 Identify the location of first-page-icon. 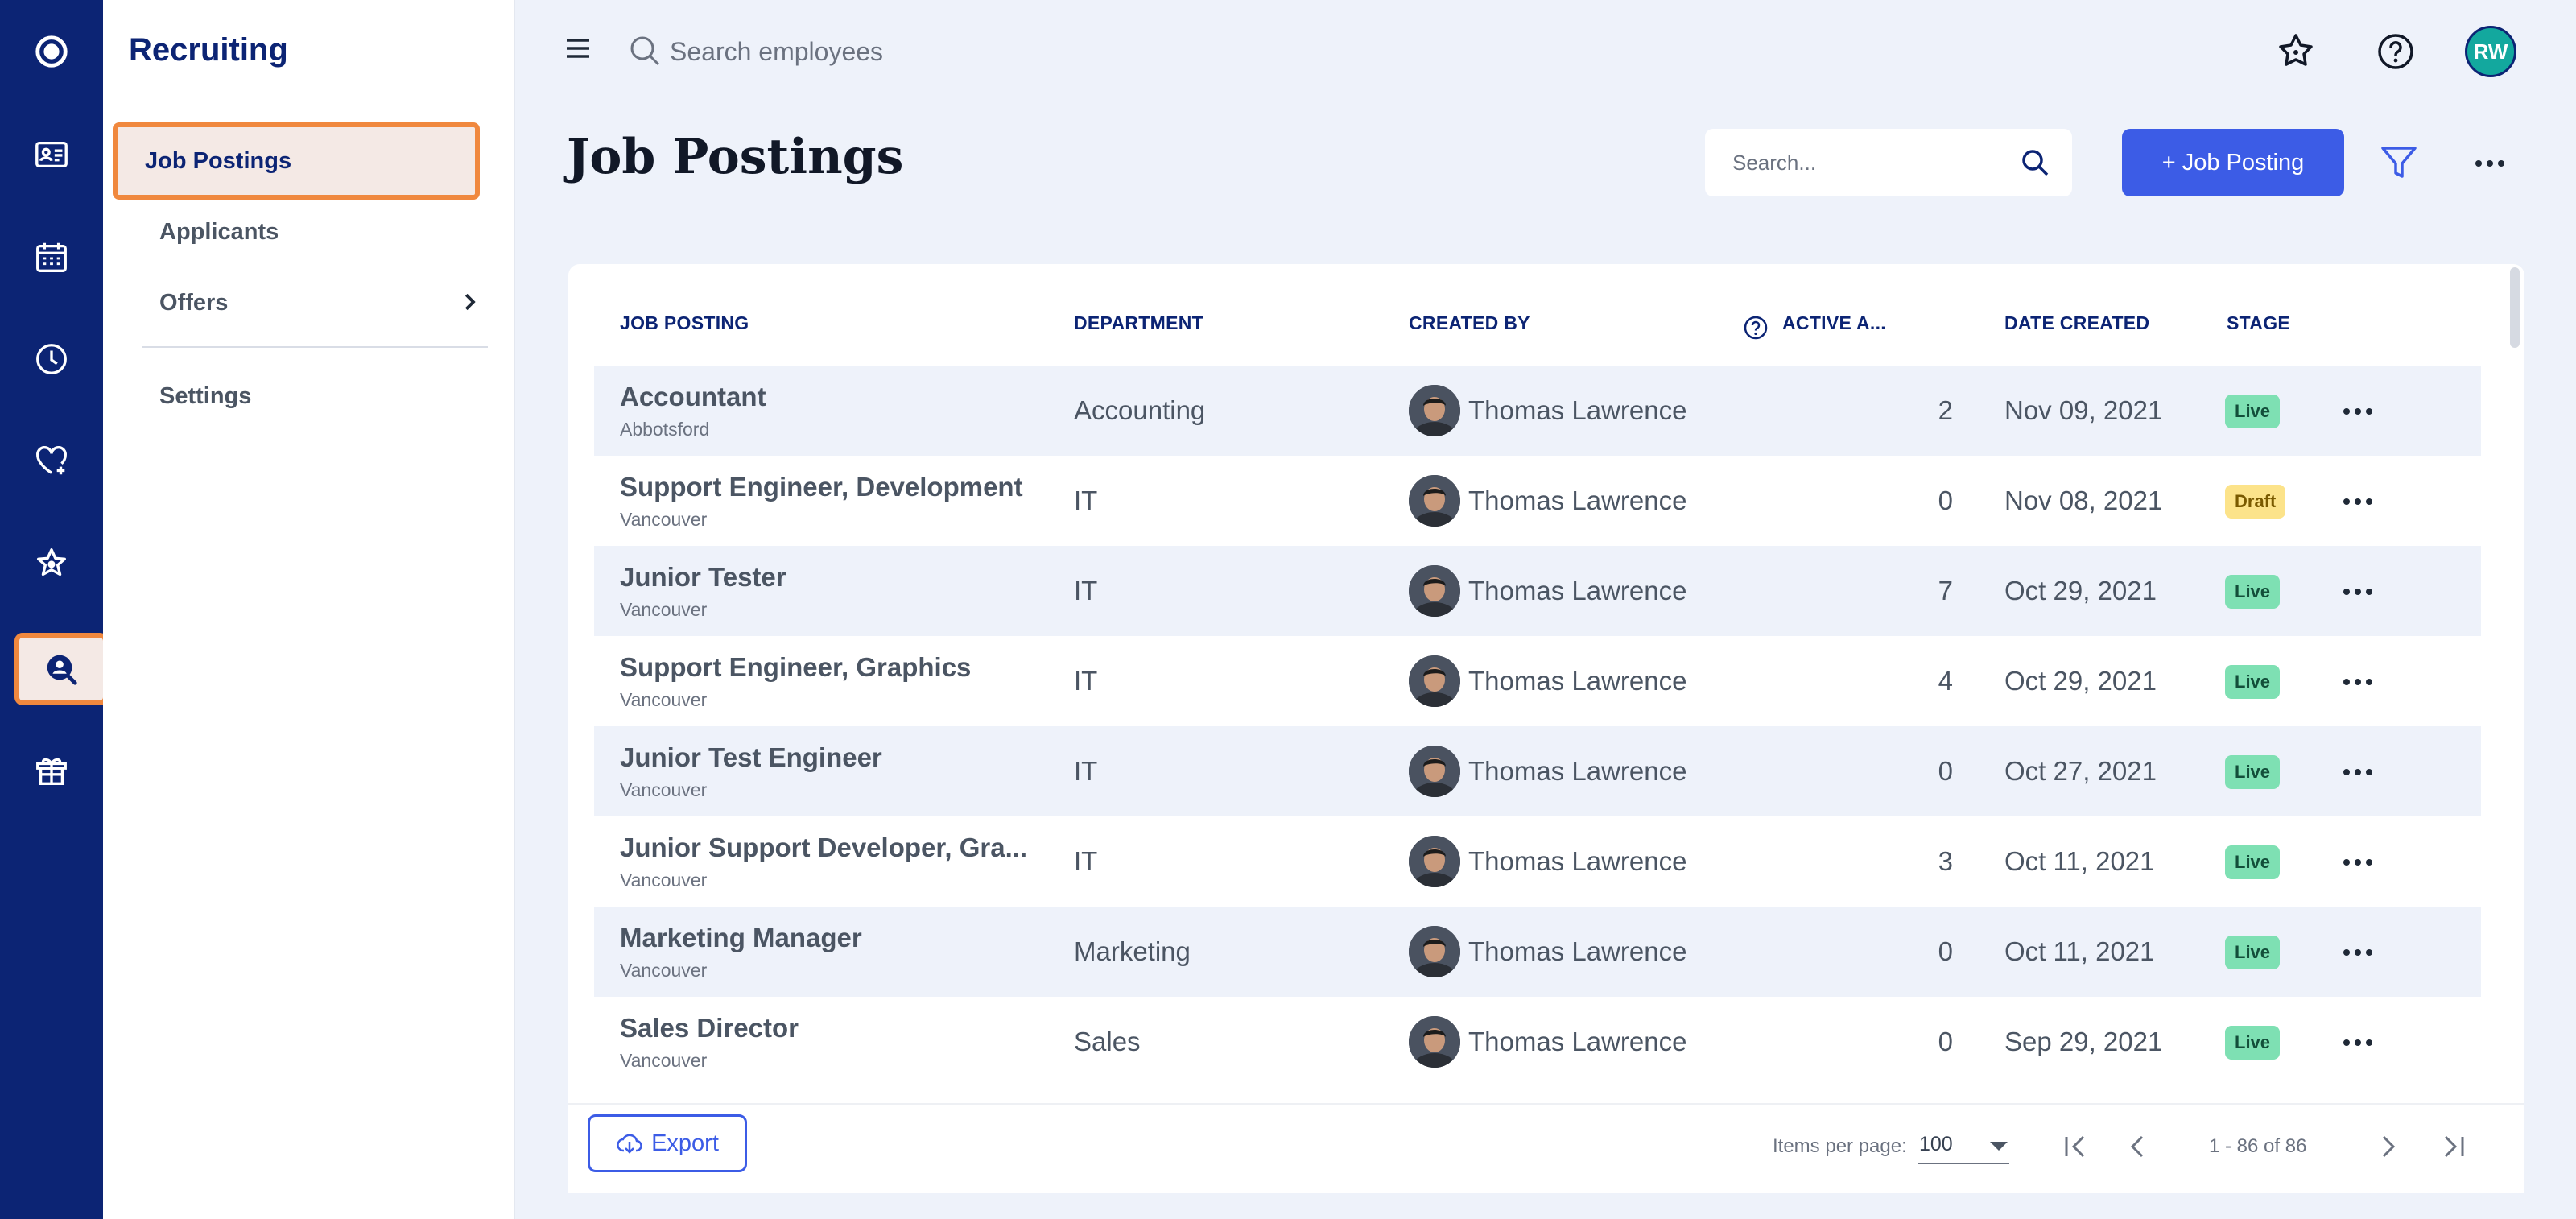
(2075, 1146).